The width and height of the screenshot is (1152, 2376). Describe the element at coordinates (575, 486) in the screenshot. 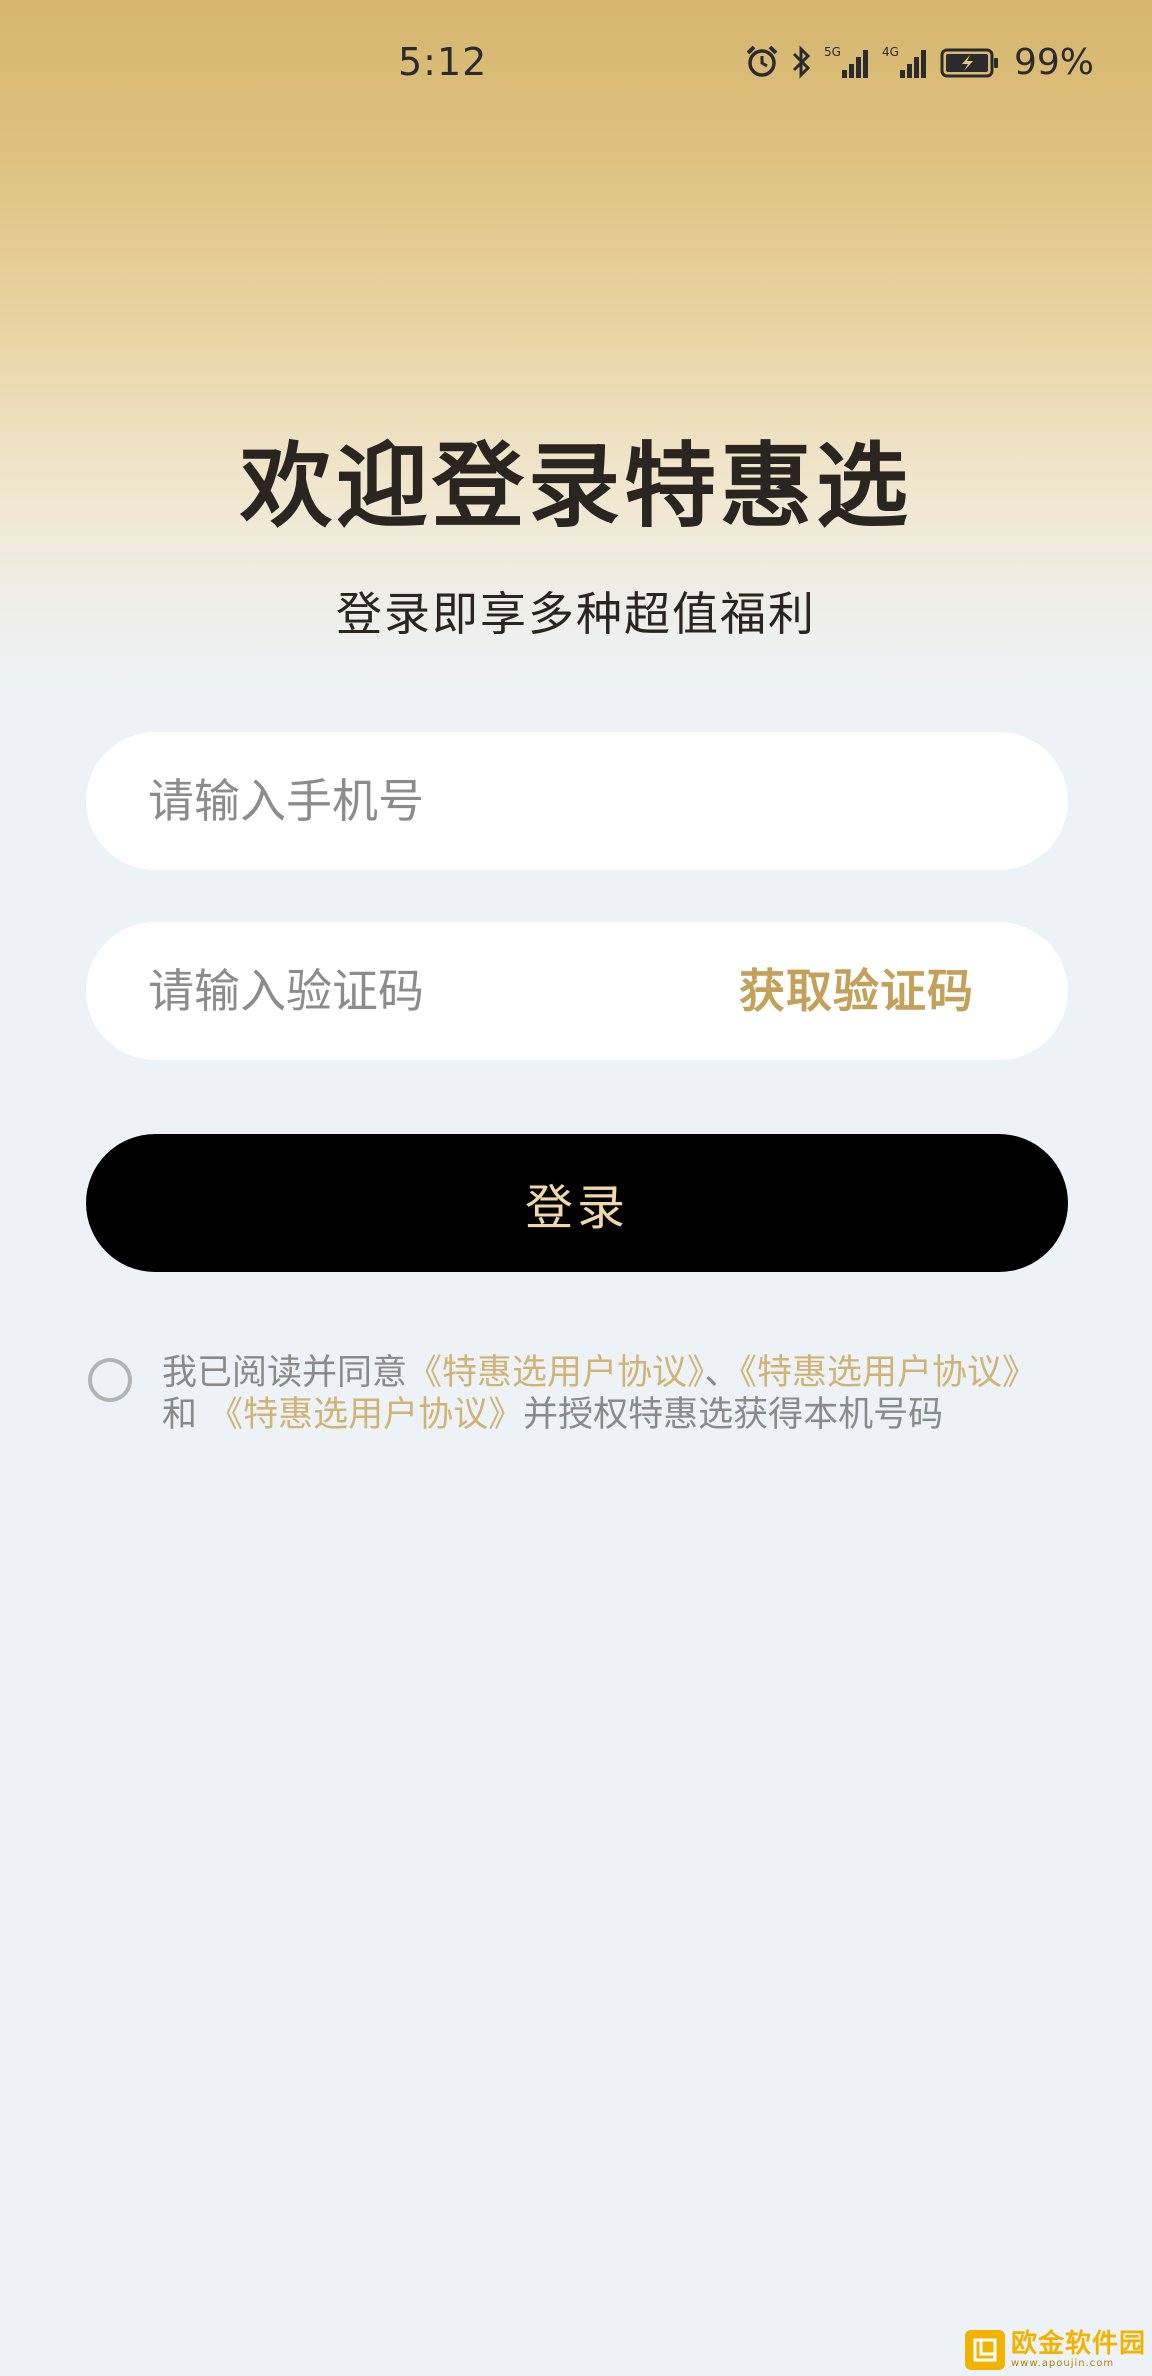

I see `page-title: 欢迎登录特惠选` at that location.